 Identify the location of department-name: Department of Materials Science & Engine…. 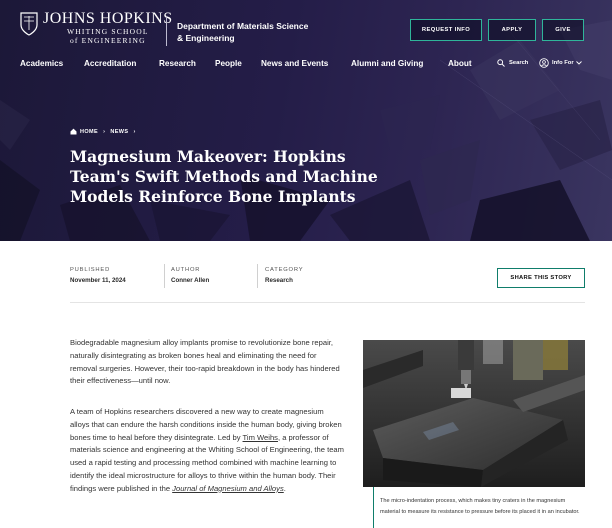
(242, 32).